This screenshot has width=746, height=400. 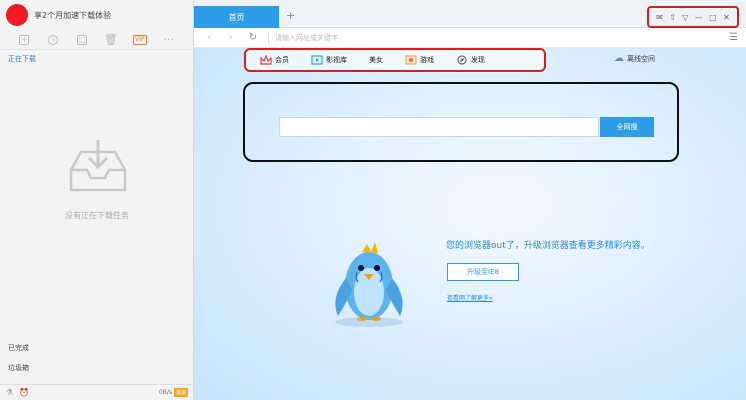 What do you see at coordinates (411, 60) in the screenshot?
I see `game-icon` at bounding box center [411, 60].